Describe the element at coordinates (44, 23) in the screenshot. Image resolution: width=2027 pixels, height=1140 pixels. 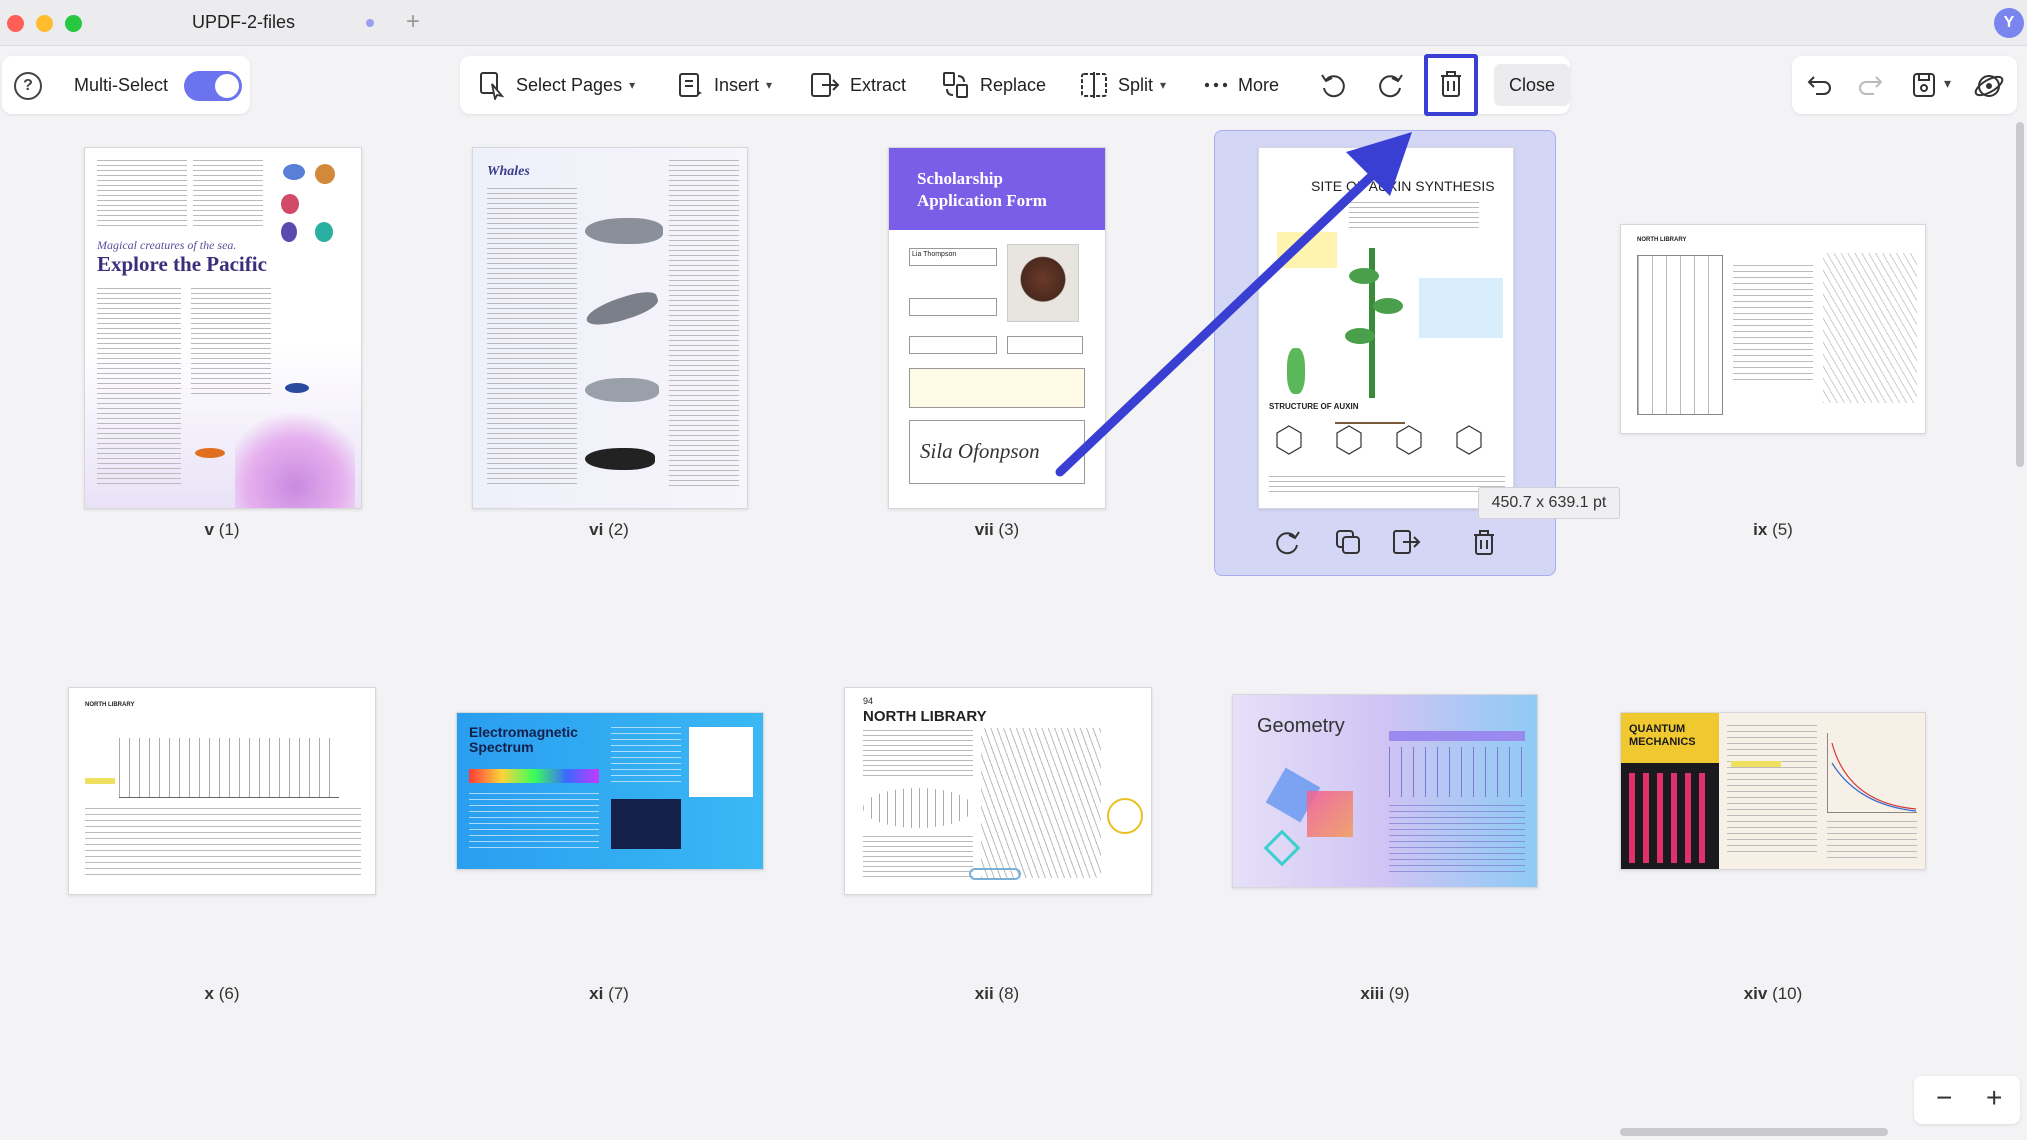
I see `minimize-window-button` at that location.